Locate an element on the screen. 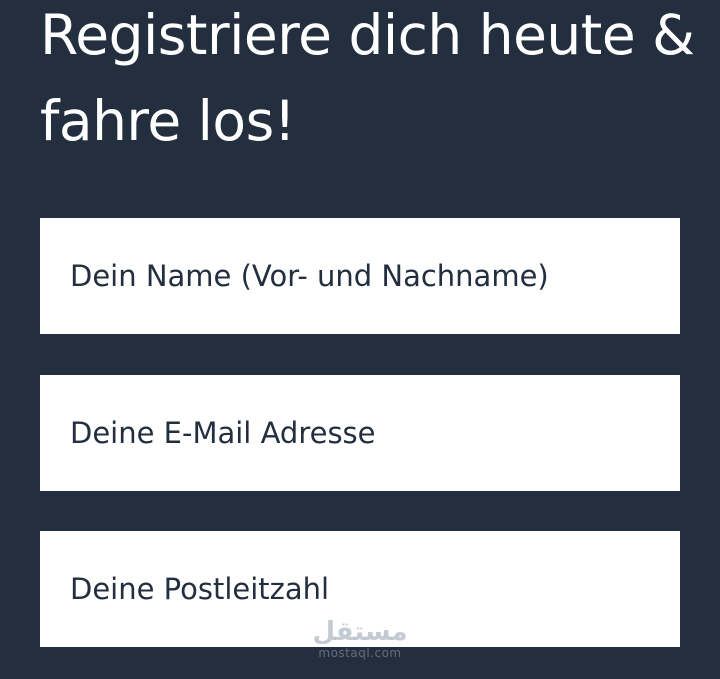 The image size is (720, 679). headline-line-2: fahre los! is located at coordinates (168, 121).